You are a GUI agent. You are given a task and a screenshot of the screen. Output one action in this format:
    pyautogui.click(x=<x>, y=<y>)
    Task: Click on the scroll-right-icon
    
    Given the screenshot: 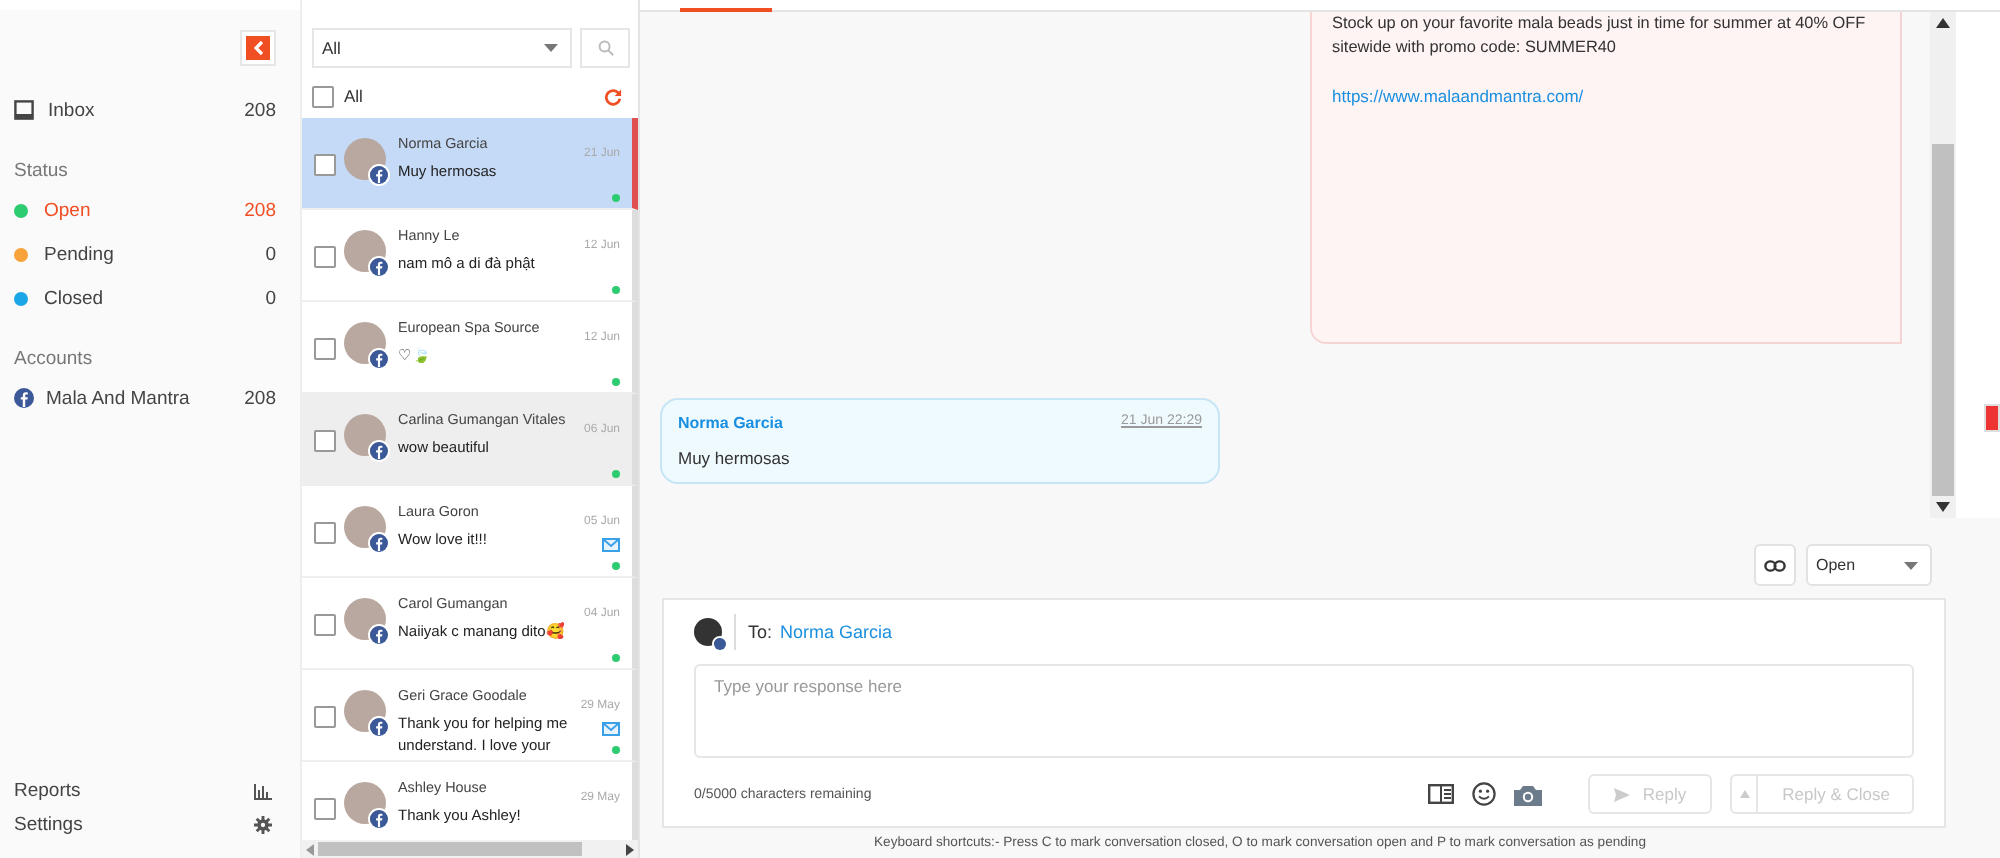 What is the action you would take?
    pyautogui.click(x=630, y=849)
    